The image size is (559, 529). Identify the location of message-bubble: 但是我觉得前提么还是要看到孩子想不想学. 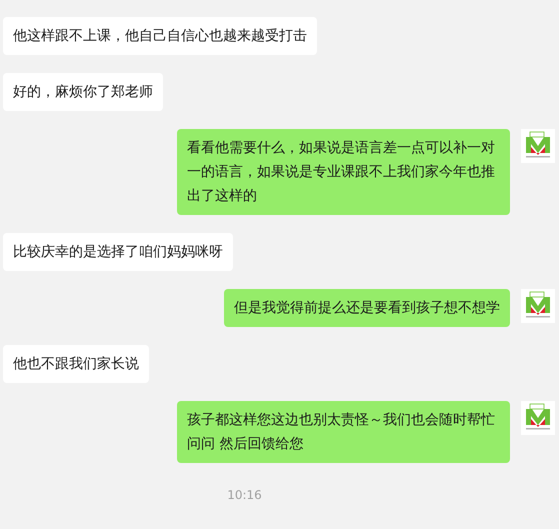
(367, 308).